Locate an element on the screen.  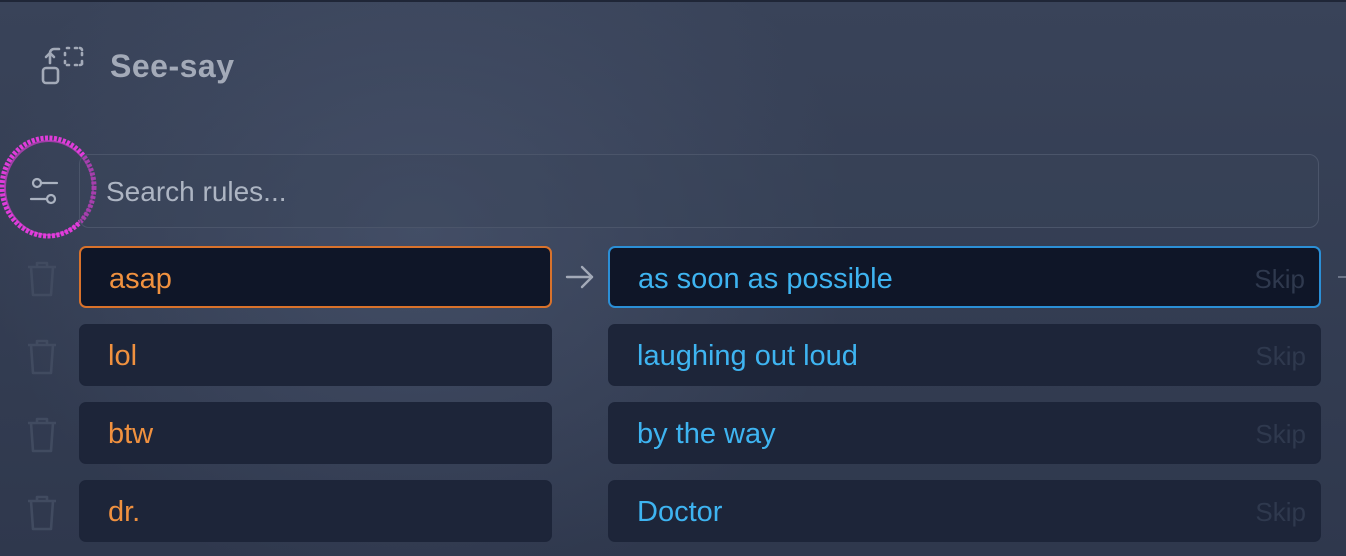
sliders-icon is located at coordinates (44, 191).